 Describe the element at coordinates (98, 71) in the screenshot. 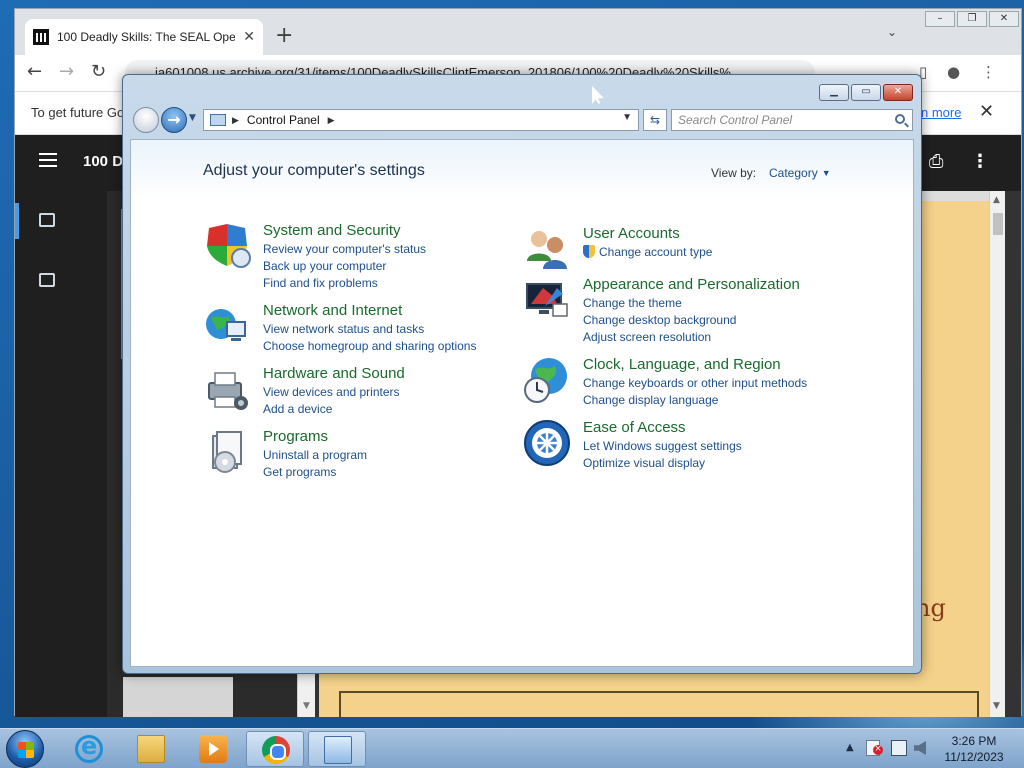

I see `reload-icon: ↻` at that location.